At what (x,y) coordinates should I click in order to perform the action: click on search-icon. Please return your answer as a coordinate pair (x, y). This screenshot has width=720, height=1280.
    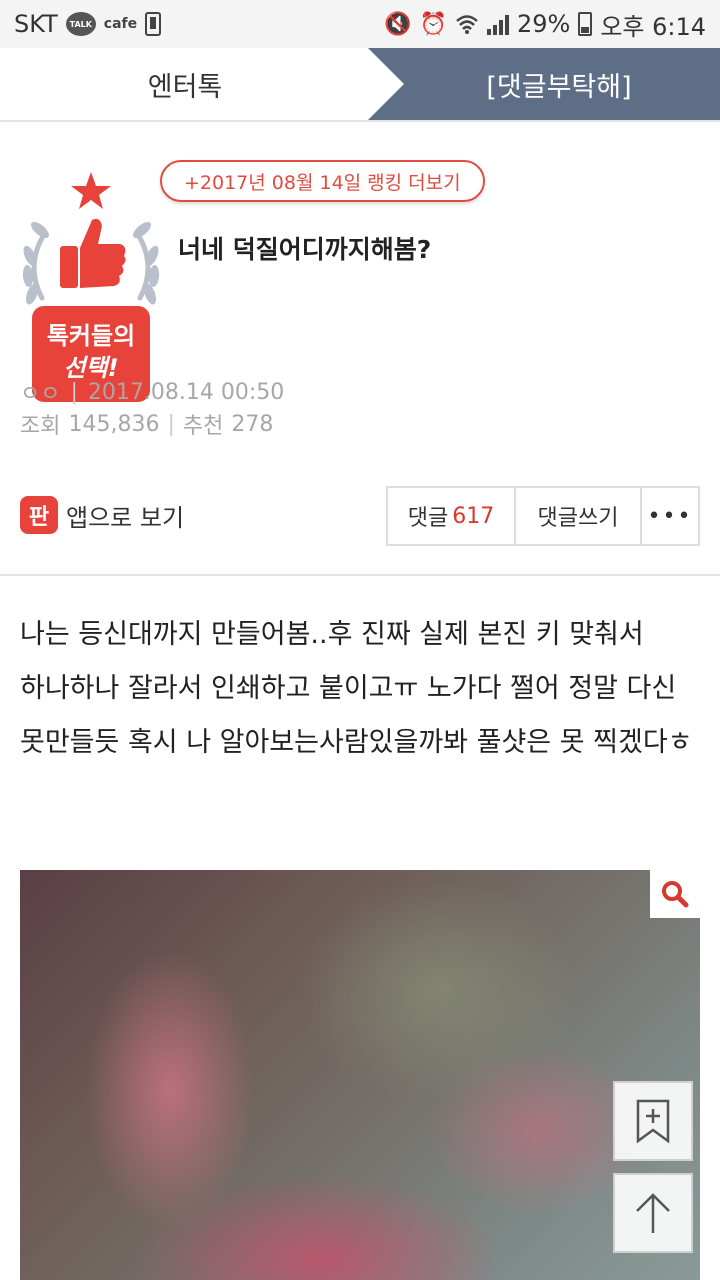
    Looking at the image, I should click on (675, 894).